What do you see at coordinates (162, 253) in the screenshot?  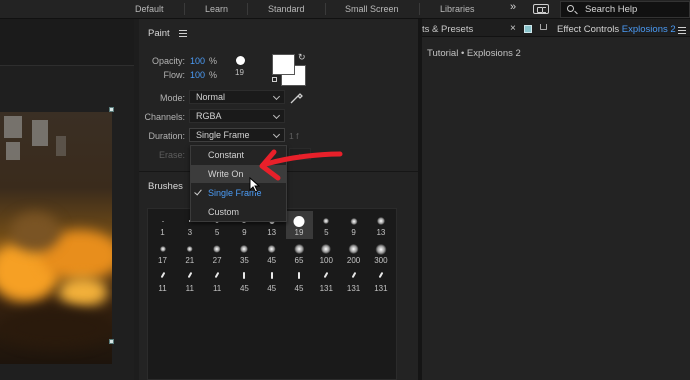 I see `brush-tip: 17` at bounding box center [162, 253].